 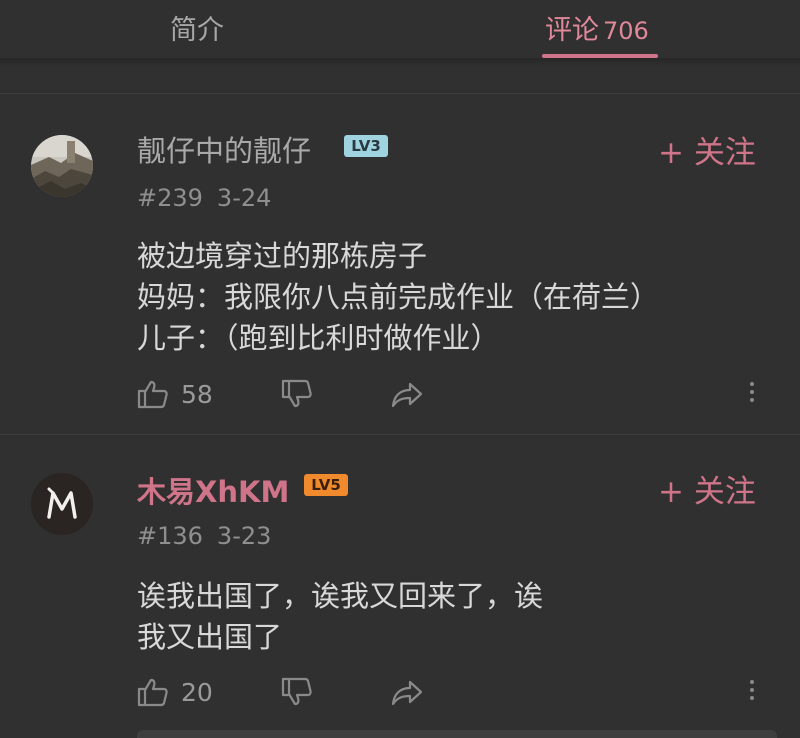 I want to click on comment-line: 诶我出国了，诶我又回来了，诶, so click(x=340, y=596).